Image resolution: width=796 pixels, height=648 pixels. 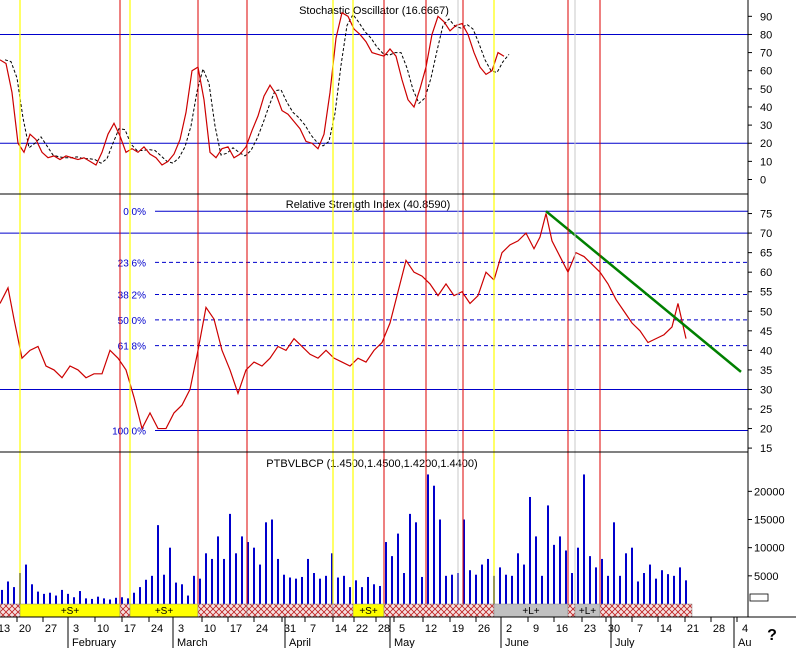 What do you see at coordinates (766, 351) in the screenshot?
I see `rsi-tick-label: 40` at bounding box center [766, 351].